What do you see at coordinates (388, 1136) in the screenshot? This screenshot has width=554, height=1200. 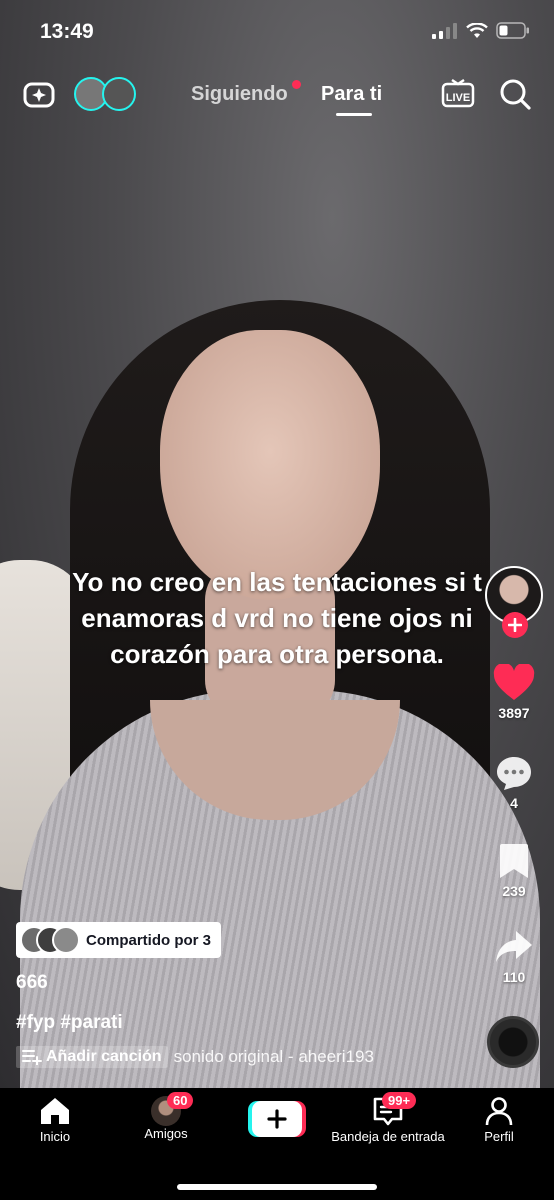 I see `nav-inbox-label: Bandeja de entrada` at bounding box center [388, 1136].